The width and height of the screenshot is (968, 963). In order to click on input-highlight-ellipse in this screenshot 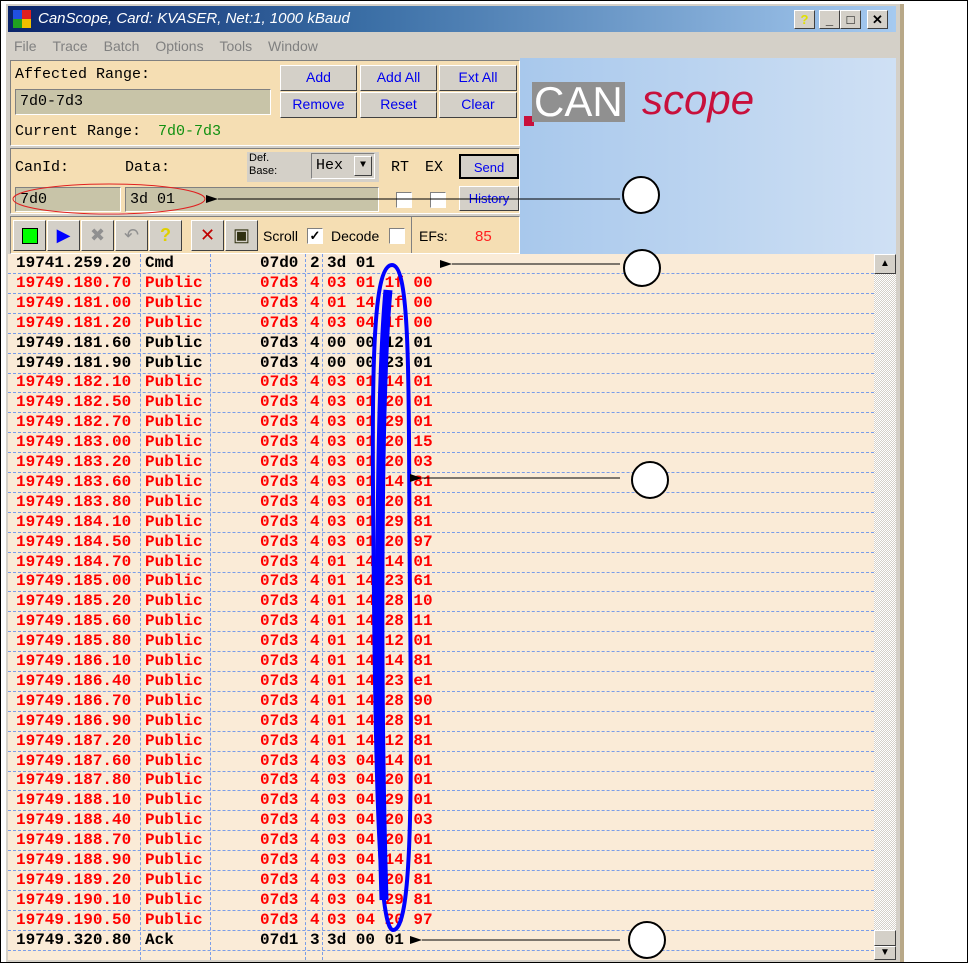, I will do `click(109, 199)`.